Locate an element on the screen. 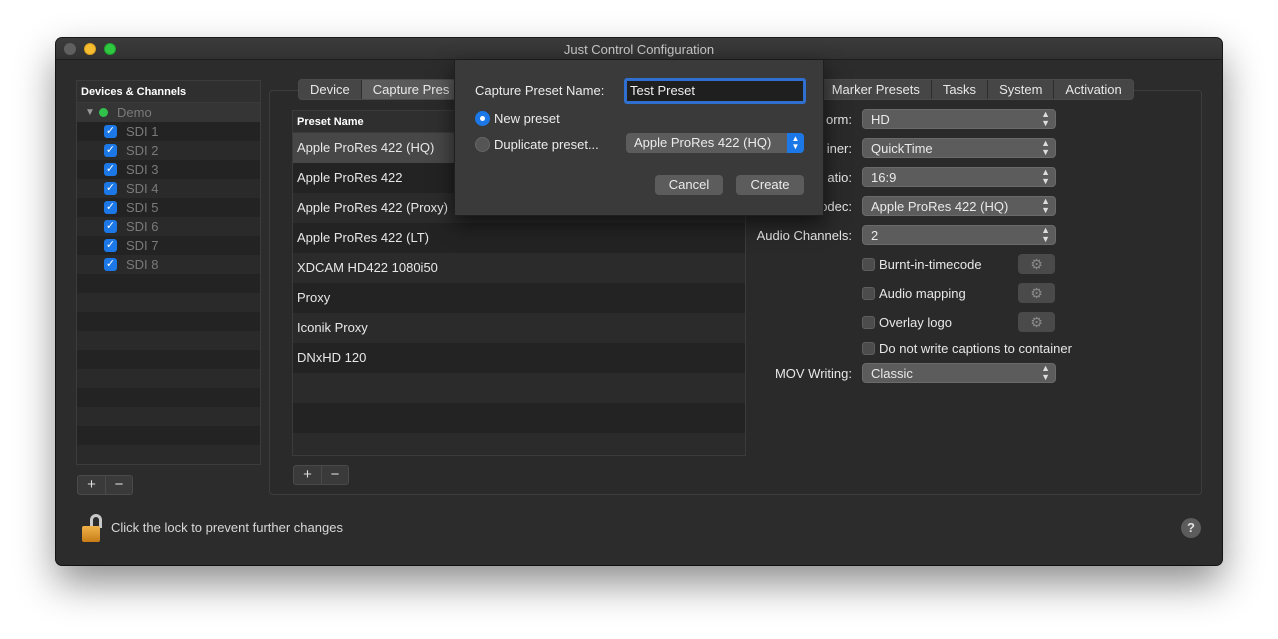 This screenshot has height=639, width=1278. container-popup: QuickTime ▲ ▼ is located at coordinates (959, 148).